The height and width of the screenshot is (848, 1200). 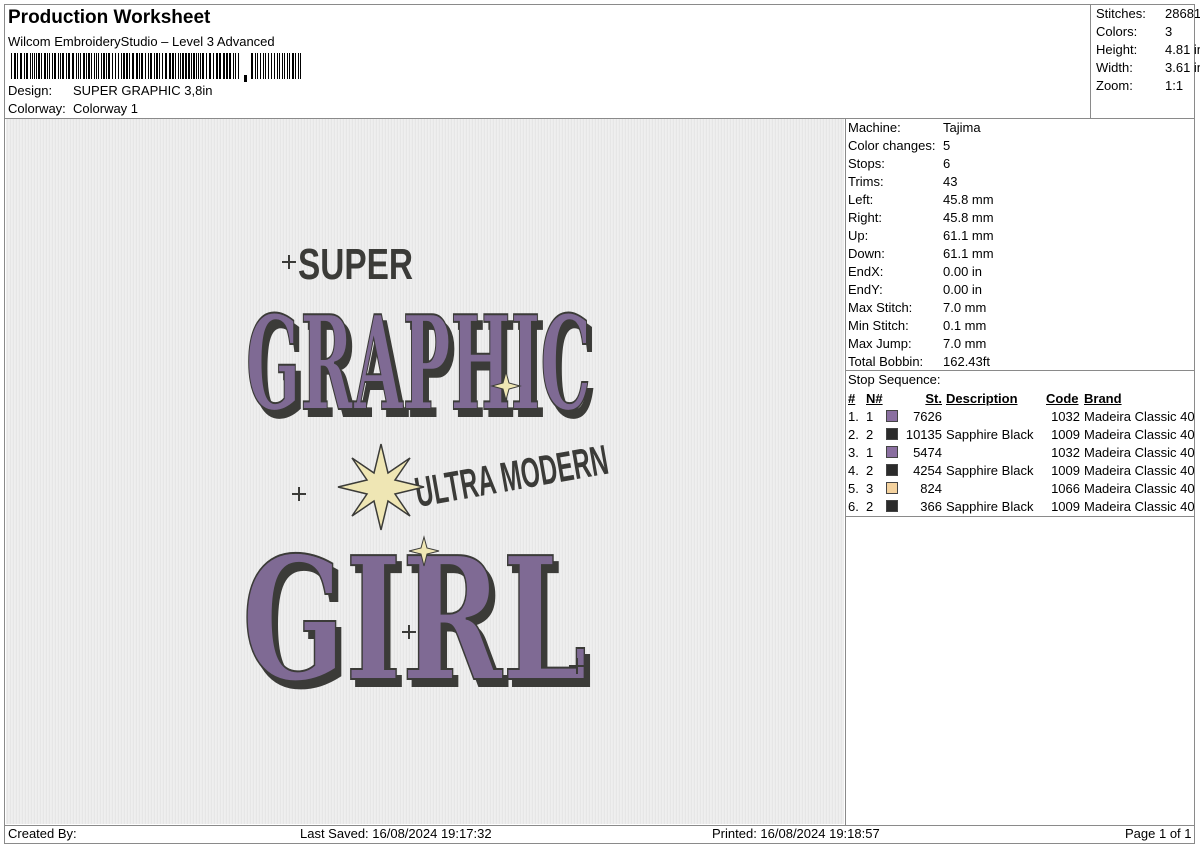 I want to click on row-number: 4., so click(x=853, y=470).